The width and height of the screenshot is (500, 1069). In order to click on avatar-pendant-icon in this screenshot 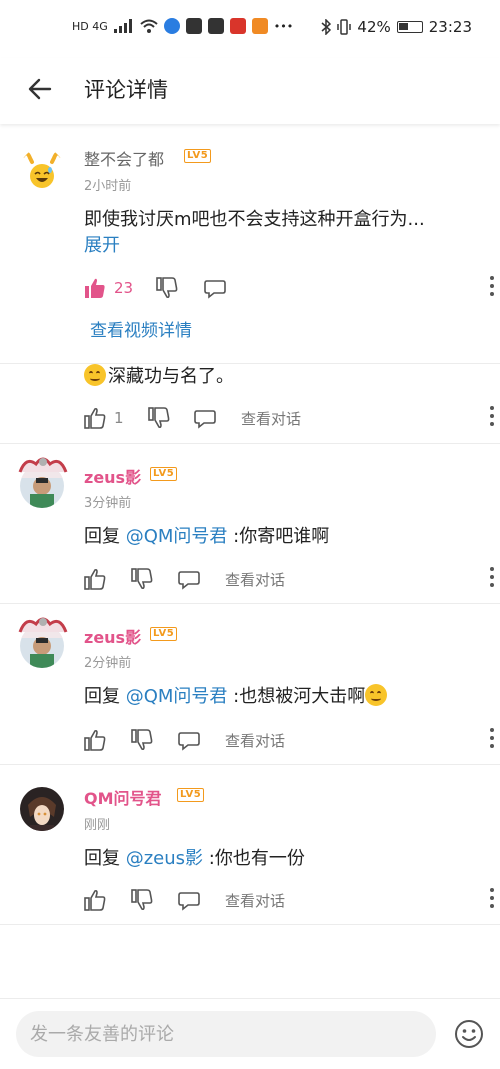, I will do `click(43, 465)`.